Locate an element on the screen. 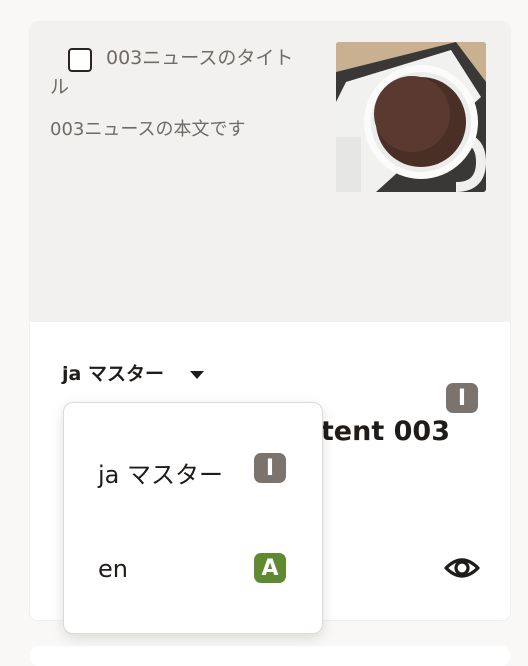 Image resolution: width=528 pixels, height=666 pixels. dropdown-item-en: en A is located at coordinates (193, 569).